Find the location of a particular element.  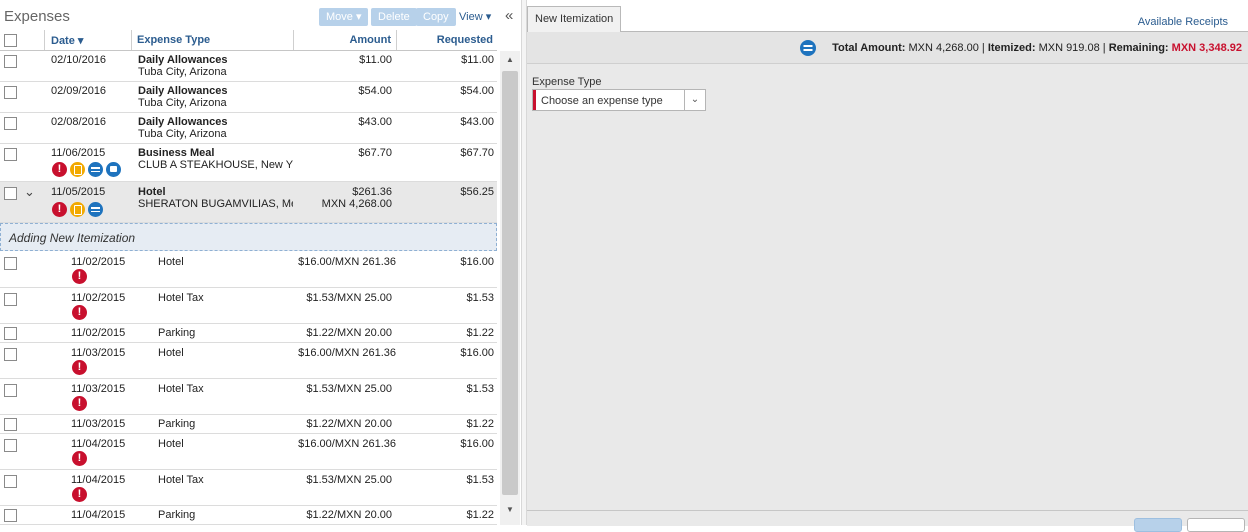

itemization-amount: $1.22/MXN 20.00 is located at coordinates (349, 333).